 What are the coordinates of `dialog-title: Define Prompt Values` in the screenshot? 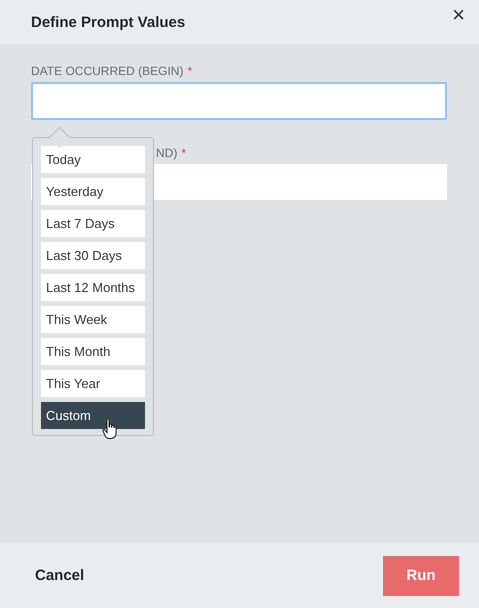 It's located at (108, 22).